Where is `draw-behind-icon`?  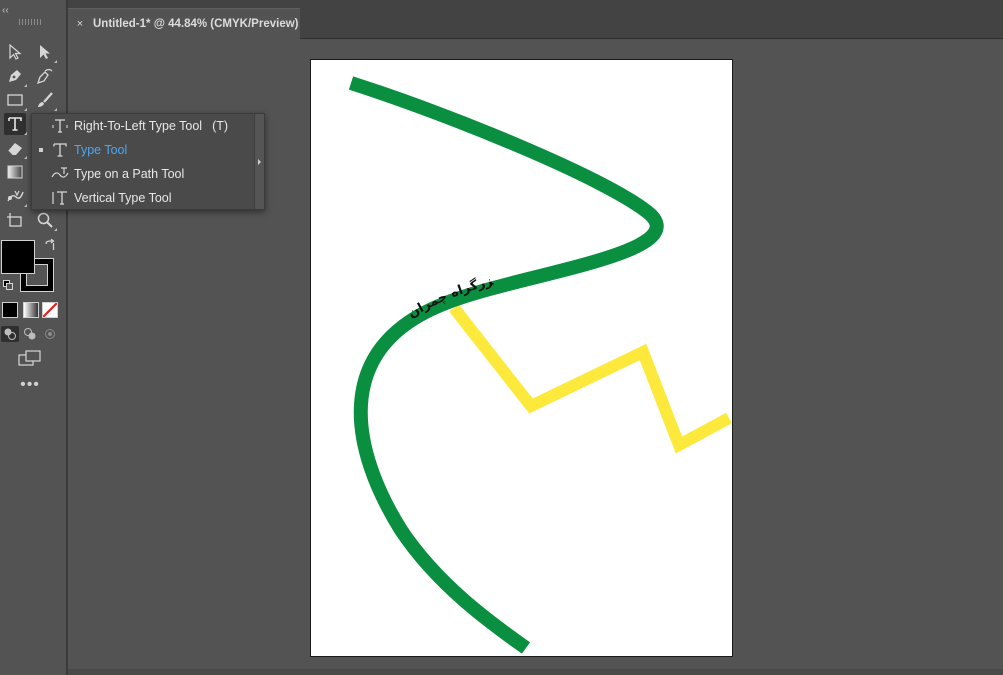
draw-behind-icon is located at coordinates (30, 334).